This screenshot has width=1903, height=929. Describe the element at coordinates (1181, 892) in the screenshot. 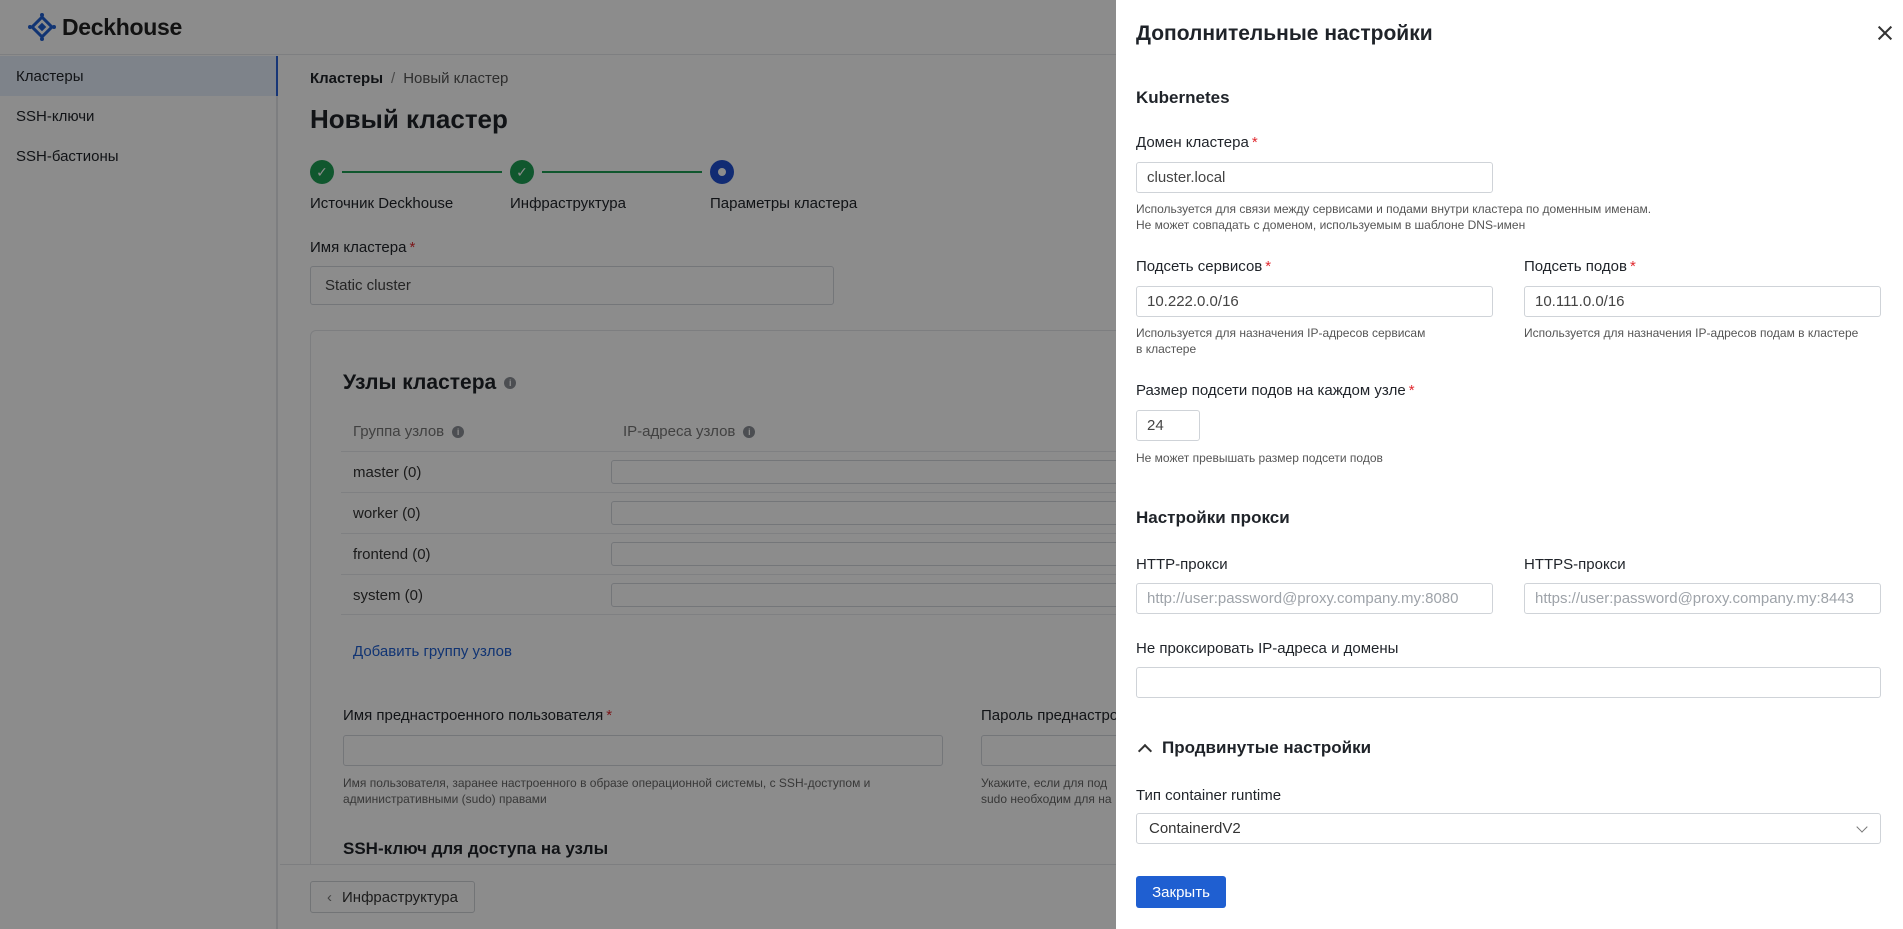

I see `close-button: Закрыть` at that location.